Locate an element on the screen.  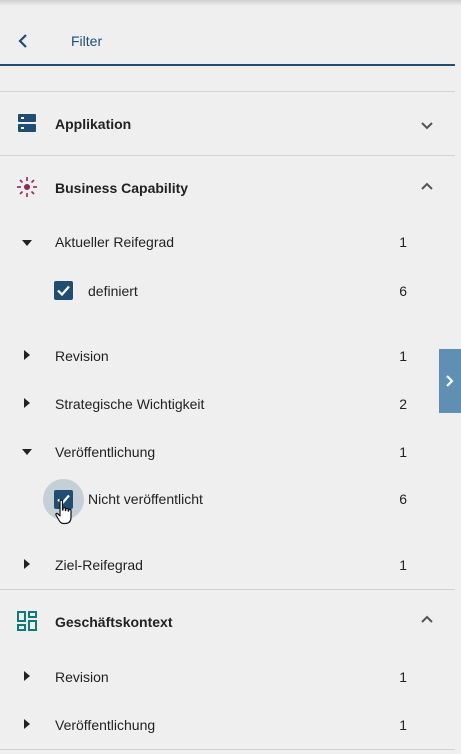
chevron-left-icon is located at coordinates (22, 41).